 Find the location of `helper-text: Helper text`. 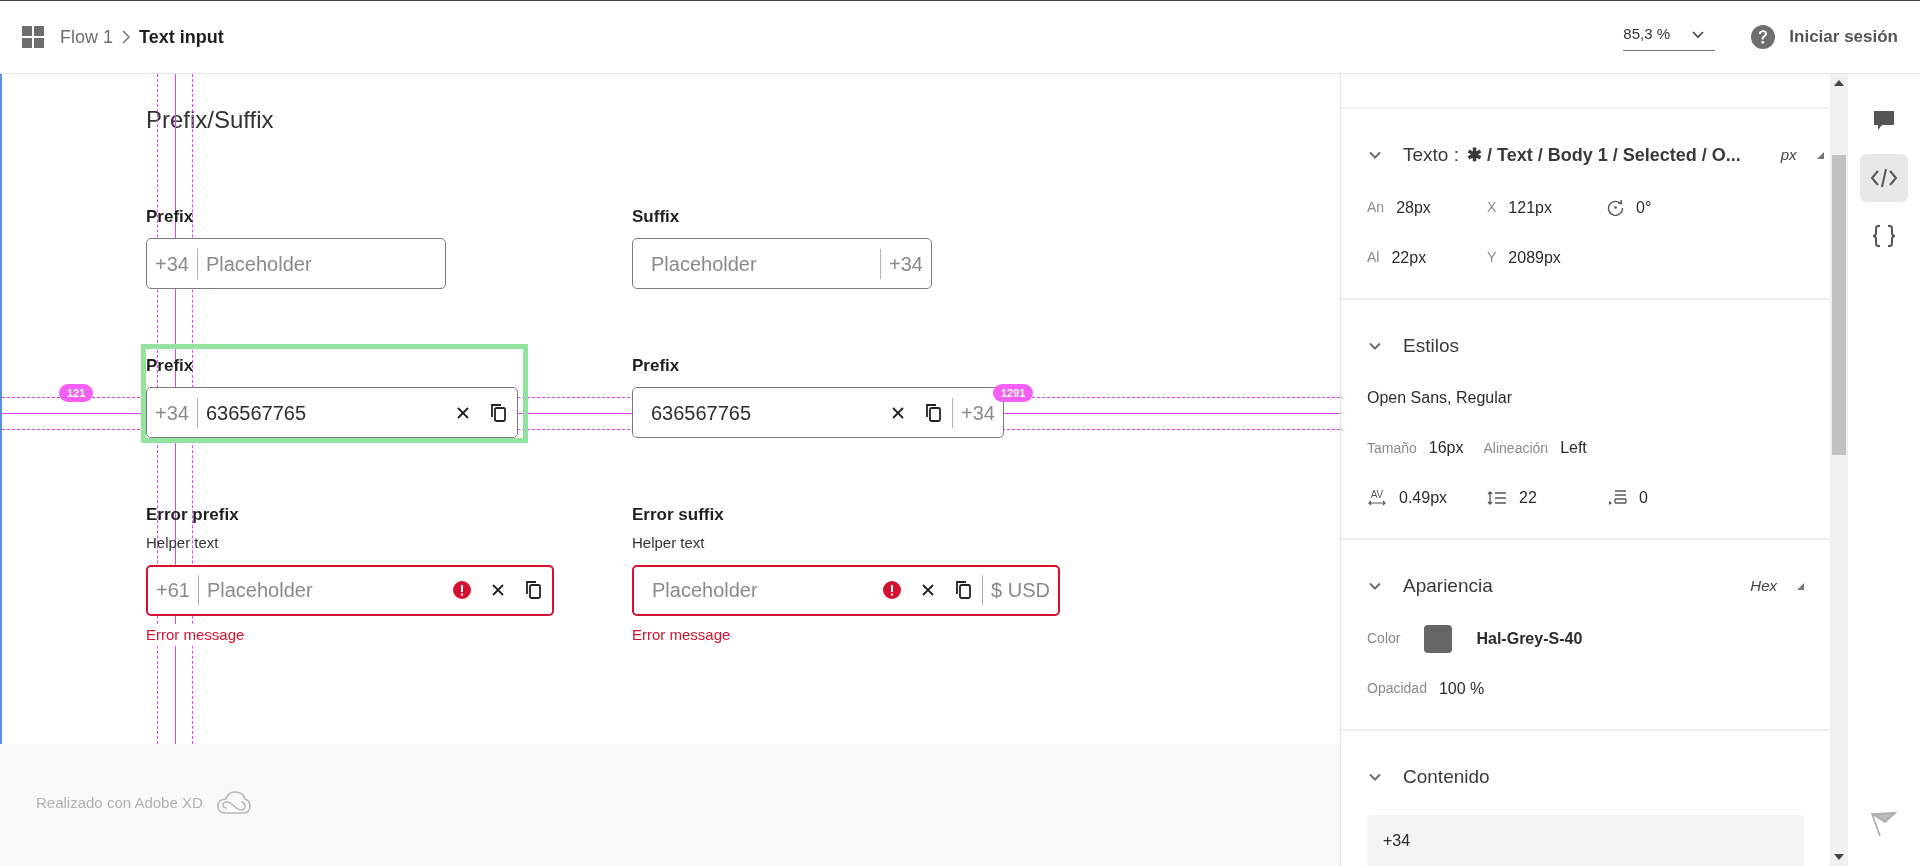

helper-text: Helper text is located at coordinates (668, 543).